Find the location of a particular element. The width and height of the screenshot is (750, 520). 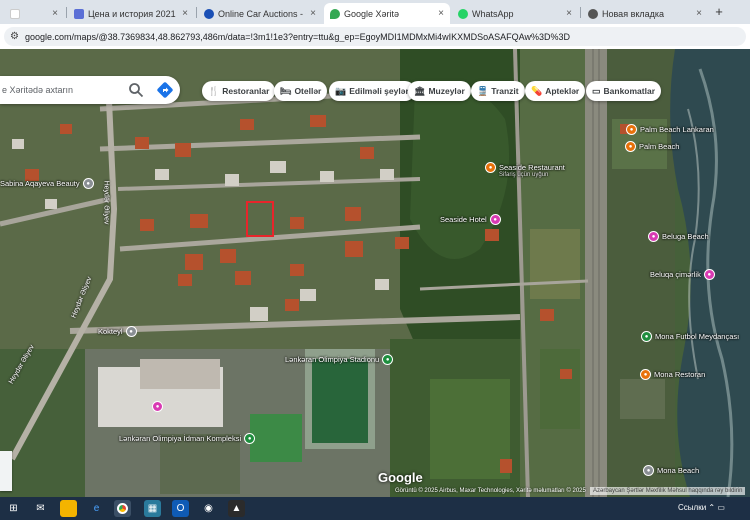

map-search-input is located at coordinates (64, 90).